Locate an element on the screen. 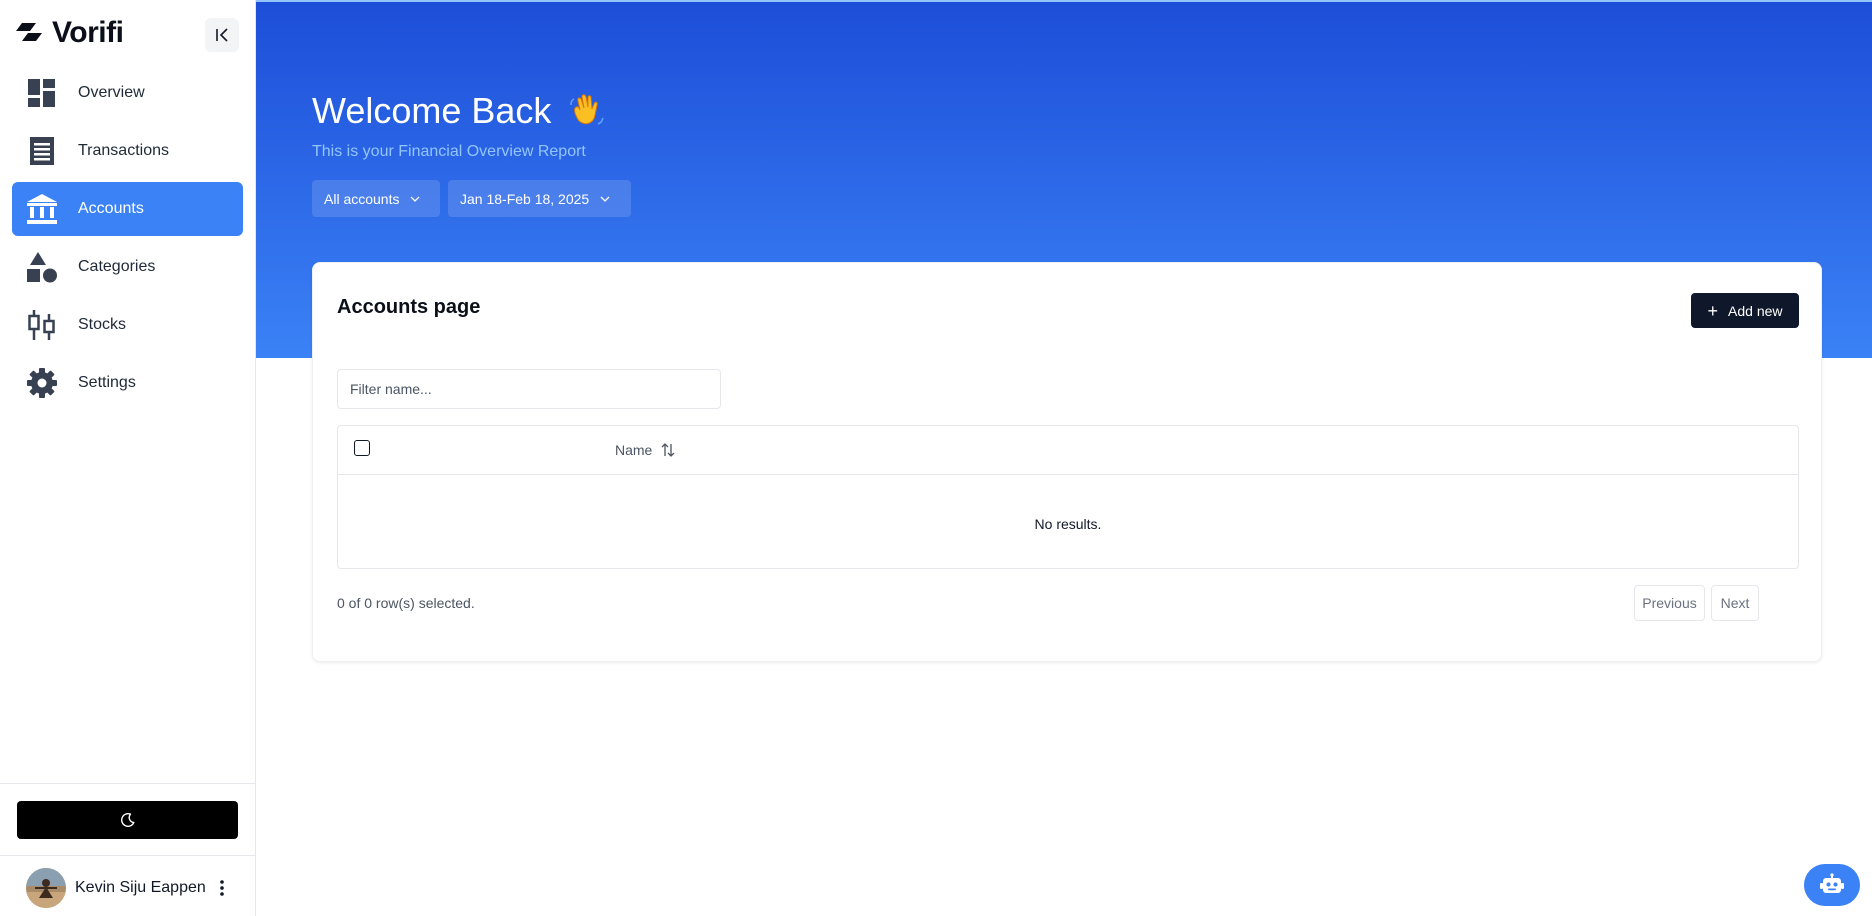  sidebar-item-settings: Settings is located at coordinates (127, 383).